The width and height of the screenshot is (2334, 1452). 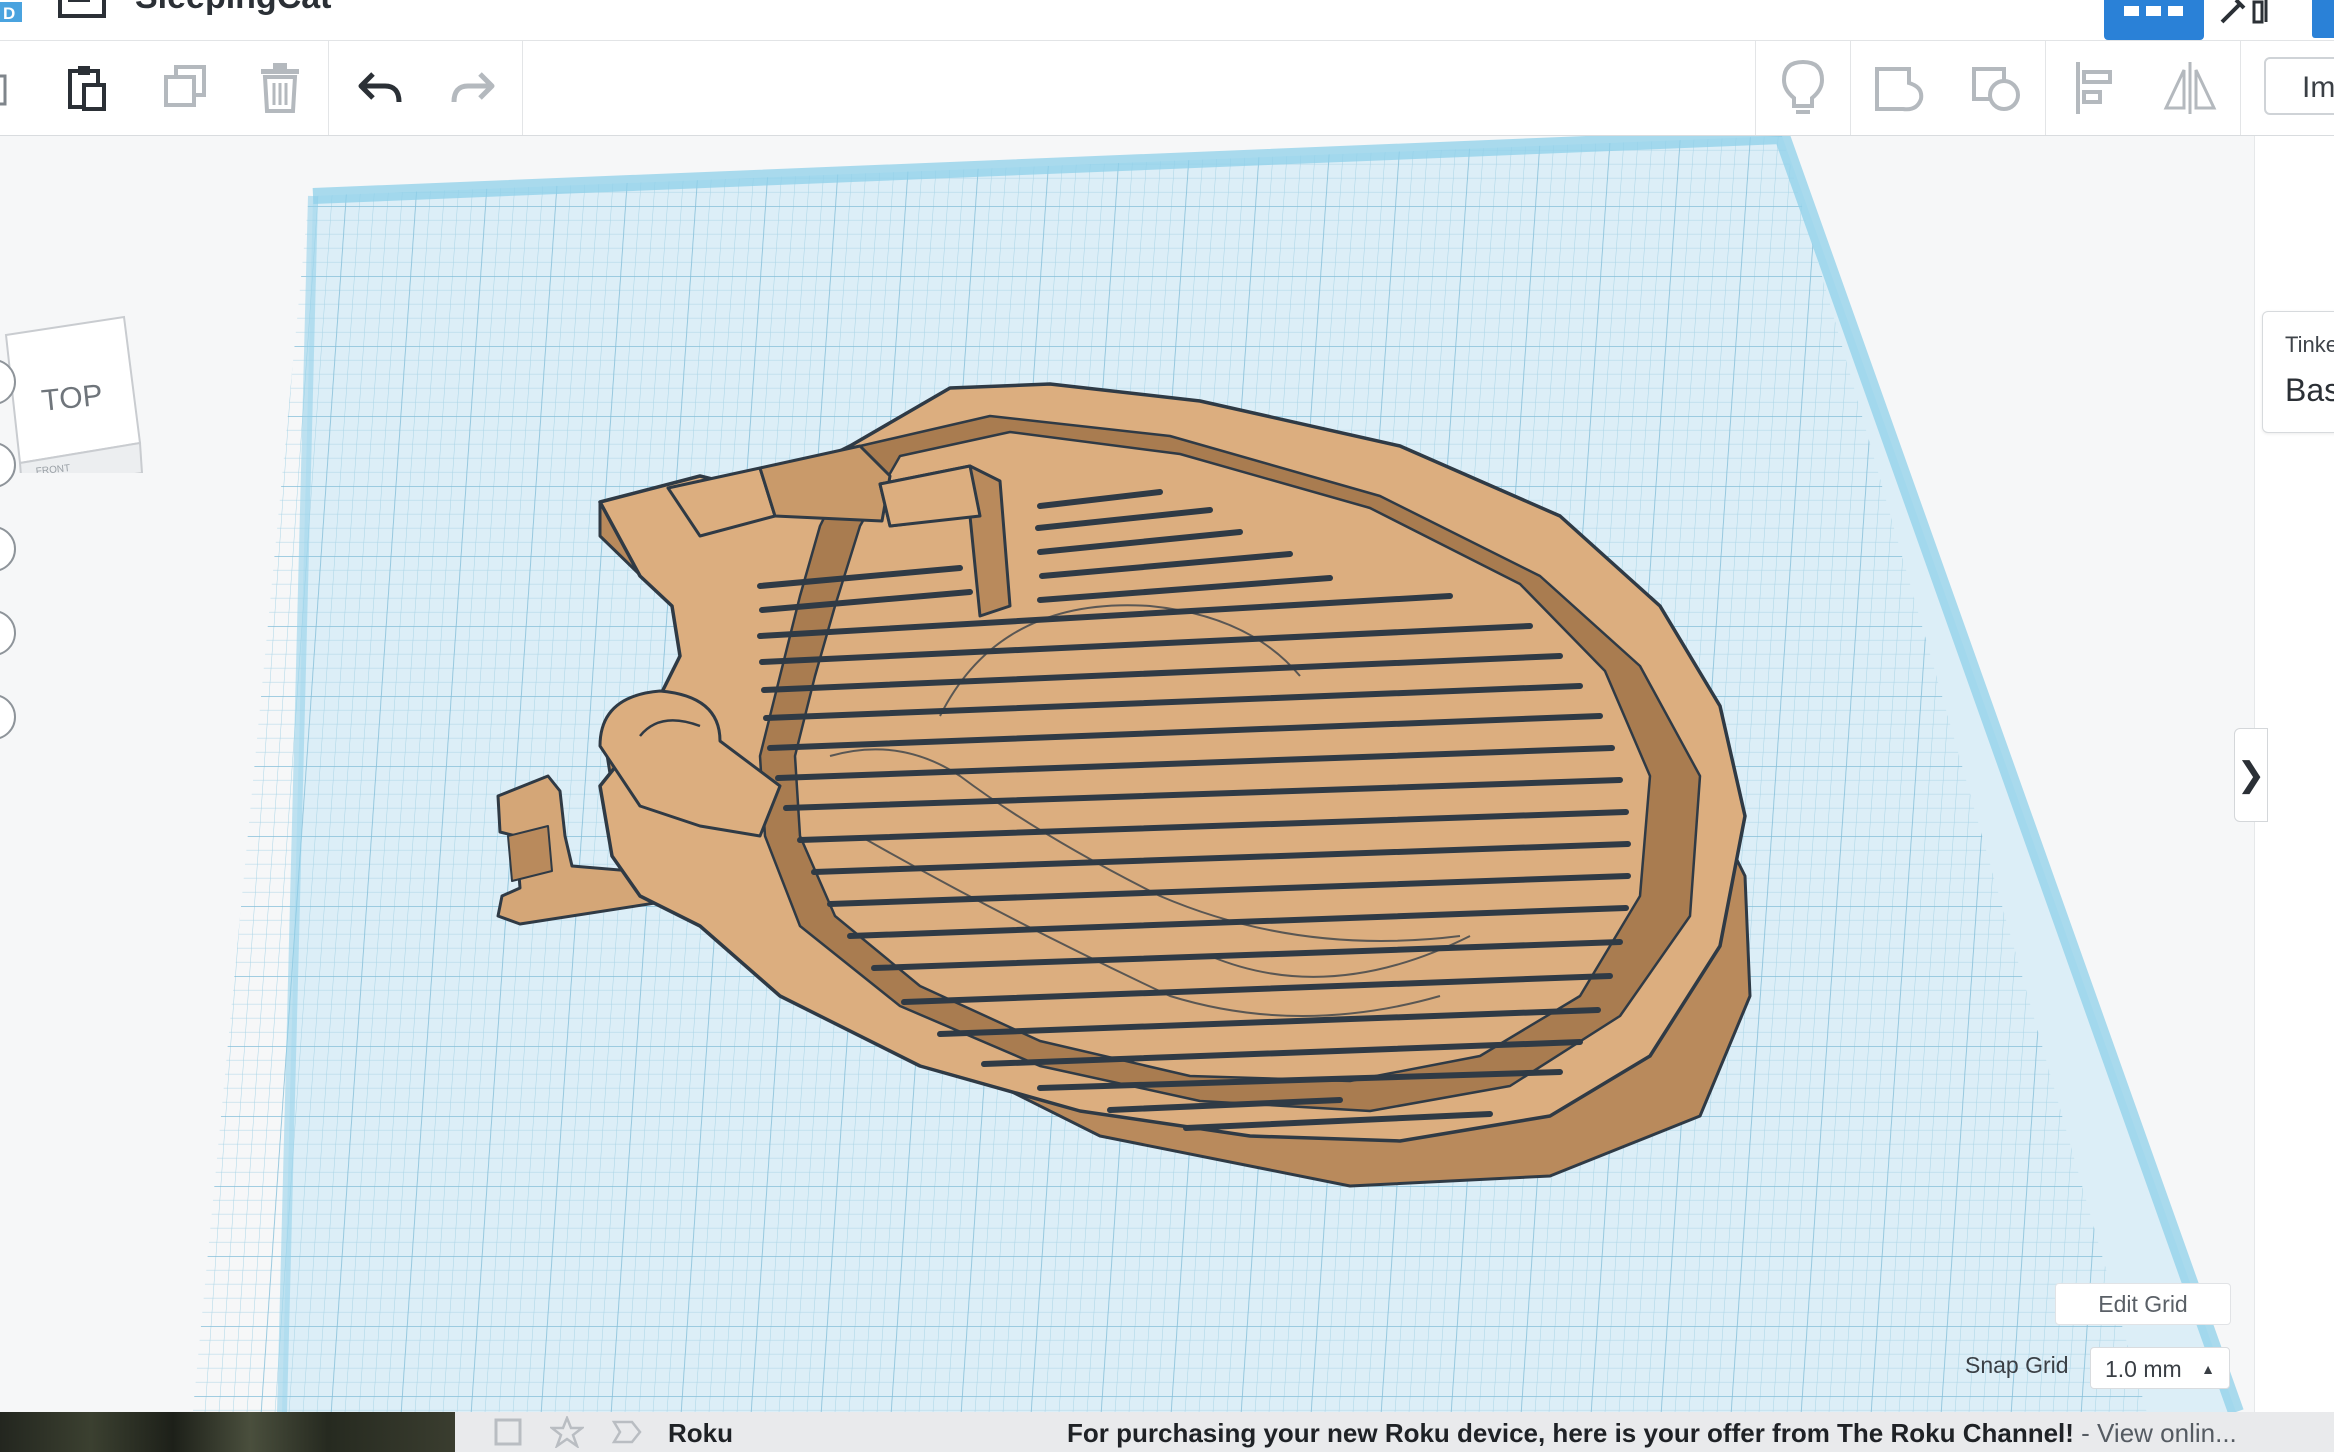 I want to click on account-button, so click(x=2323, y=19).